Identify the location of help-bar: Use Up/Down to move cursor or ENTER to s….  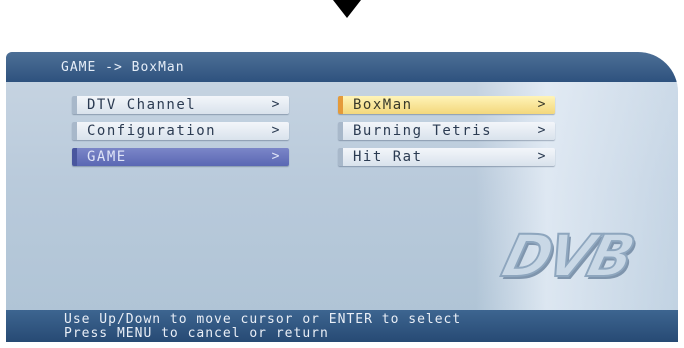
(342, 326).